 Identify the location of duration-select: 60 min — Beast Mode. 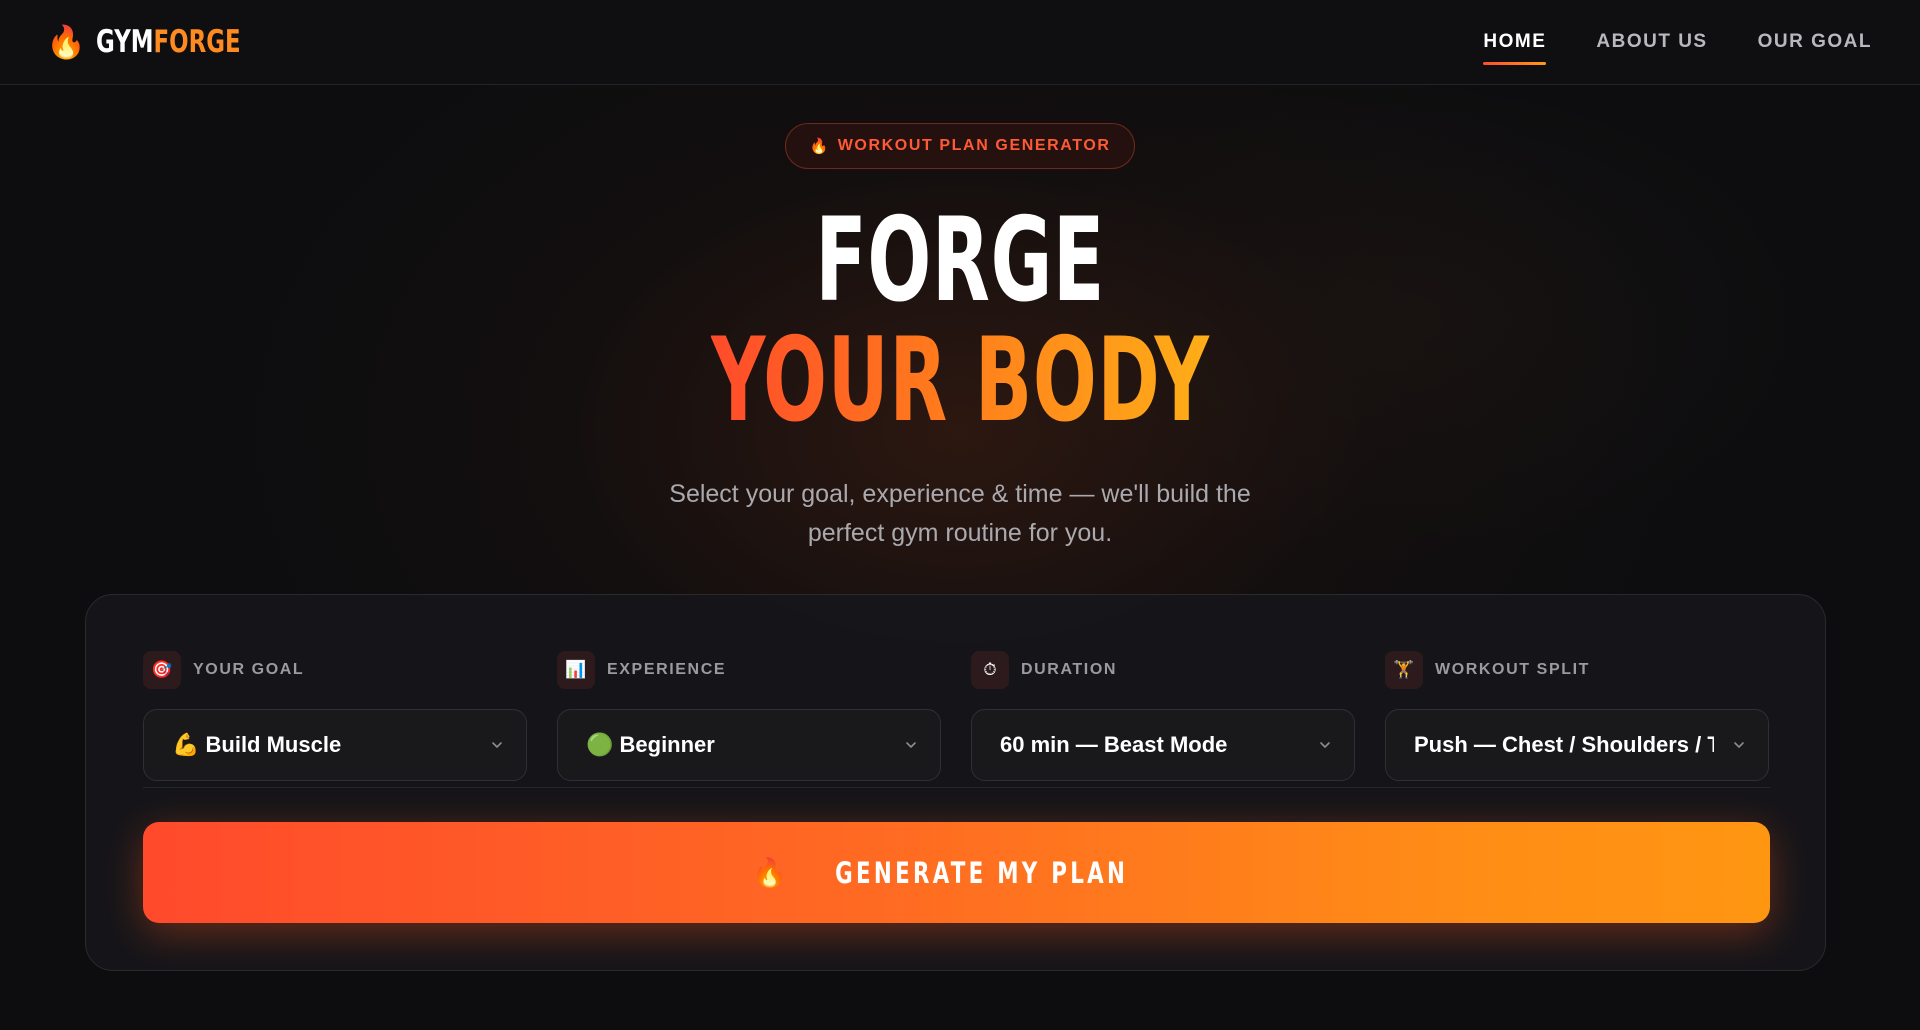
(1163, 745).